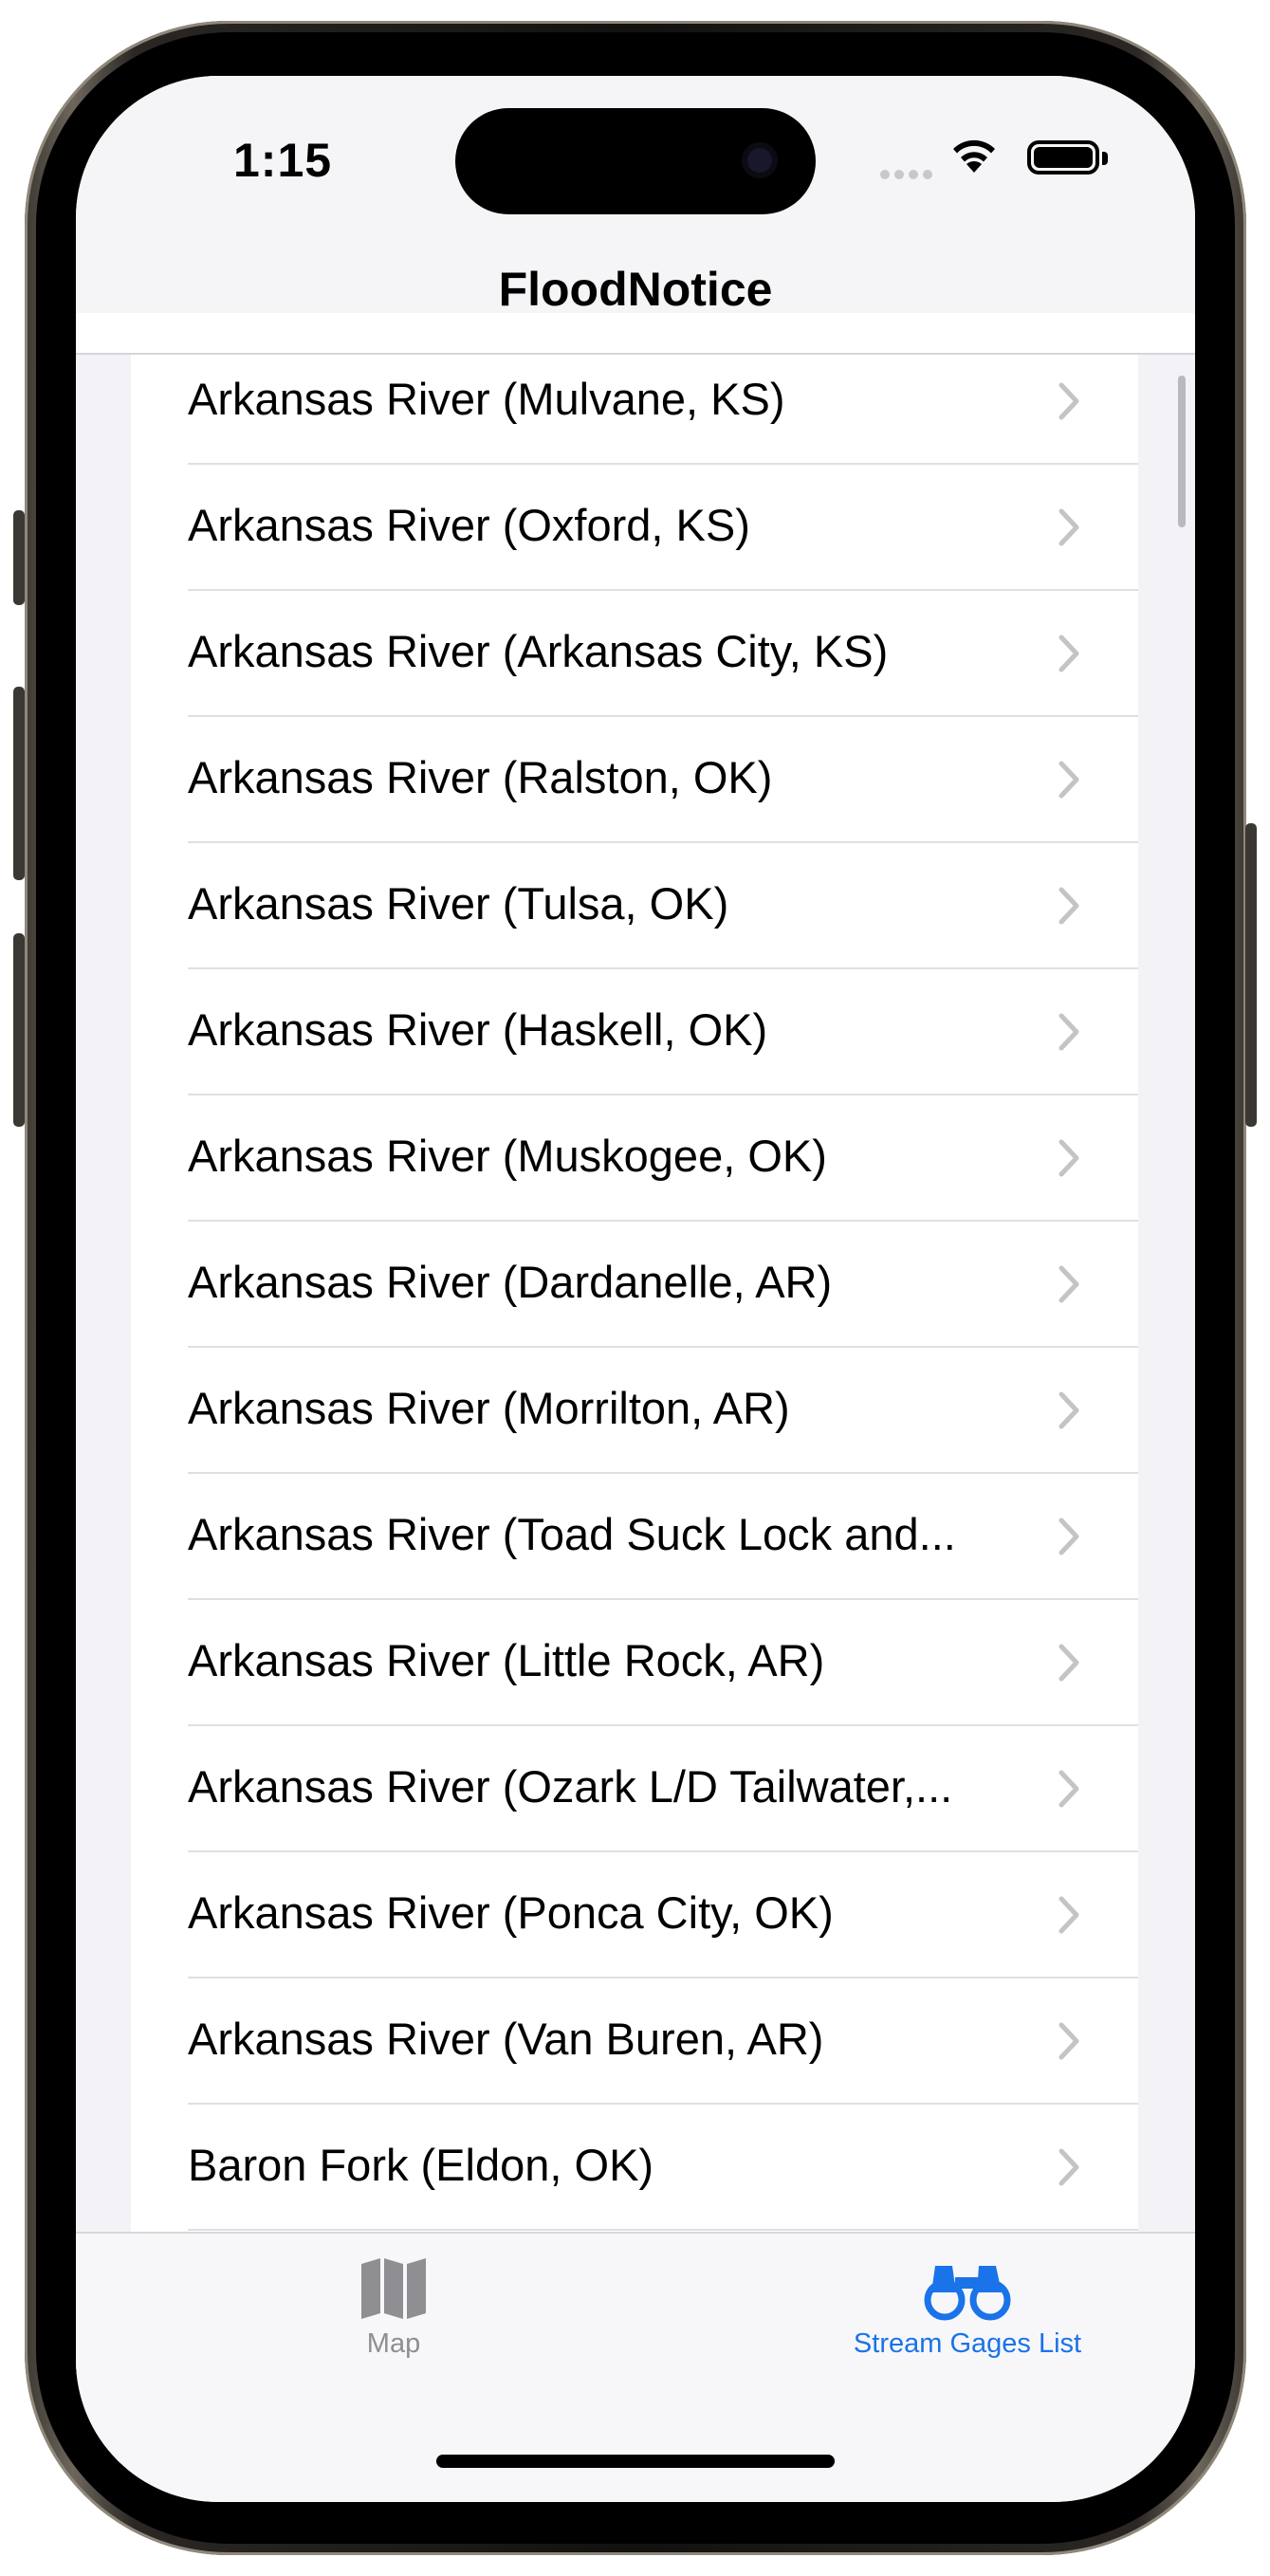 The image size is (1270, 2576). Describe the element at coordinates (1105, 158) in the screenshot. I see `battery-cap` at that location.